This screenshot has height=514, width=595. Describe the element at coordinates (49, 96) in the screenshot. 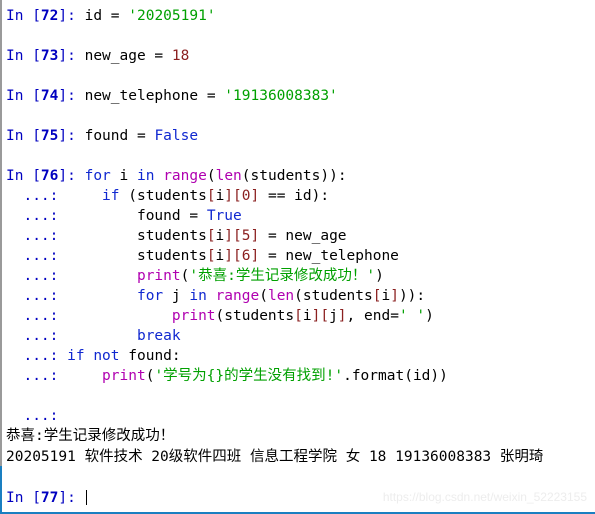

I see `prompt-number-74: 74` at that location.